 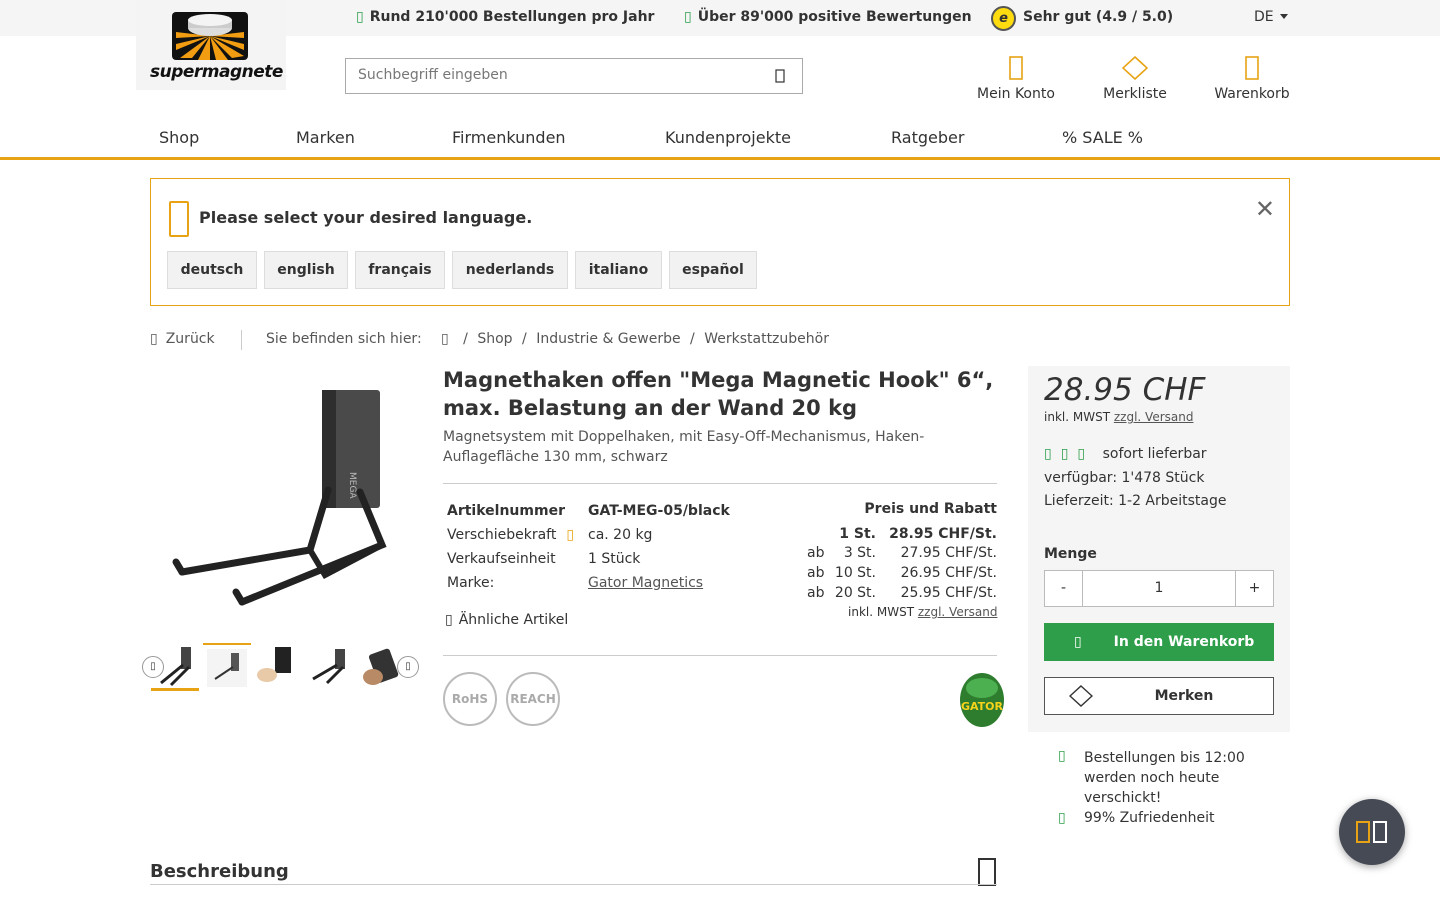 I want to click on nav-ratgeber: Ratgeber, so click(x=927, y=137).